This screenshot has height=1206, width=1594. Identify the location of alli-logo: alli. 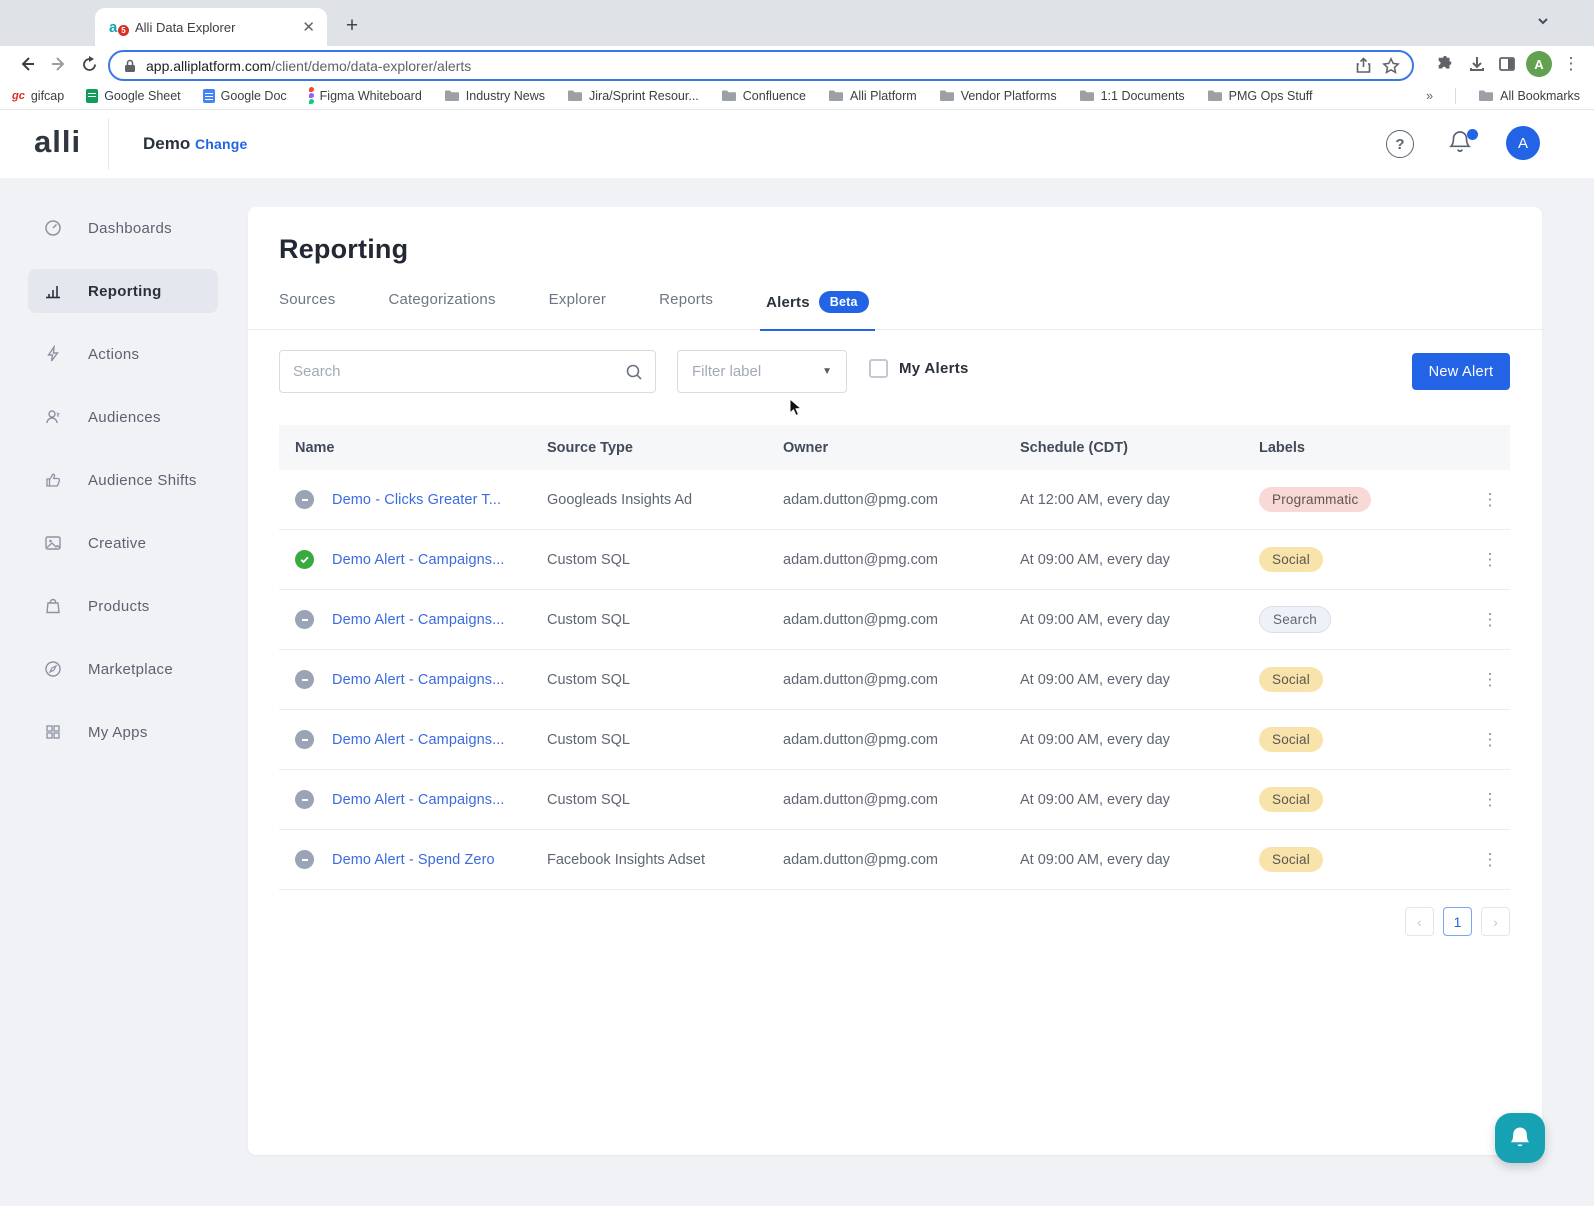
(57, 142).